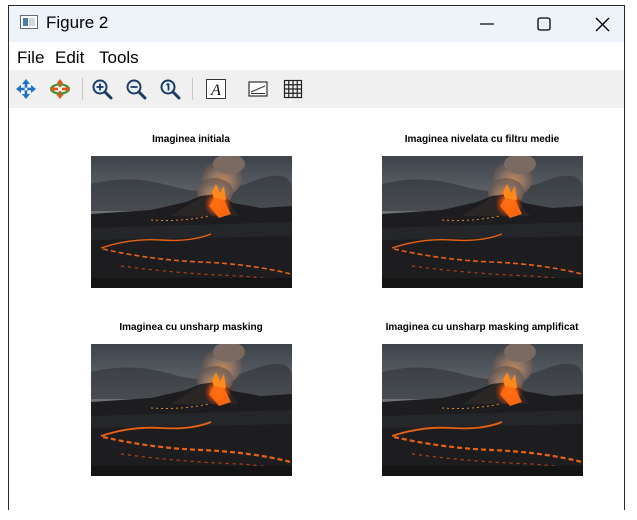 This screenshot has width=637, height=520. What do you see at coordinates (482, 327) in the screenshot?
I see `subplot-title: Imaginea cu unsharp masking amplificat` at bounding box center [482, 327].